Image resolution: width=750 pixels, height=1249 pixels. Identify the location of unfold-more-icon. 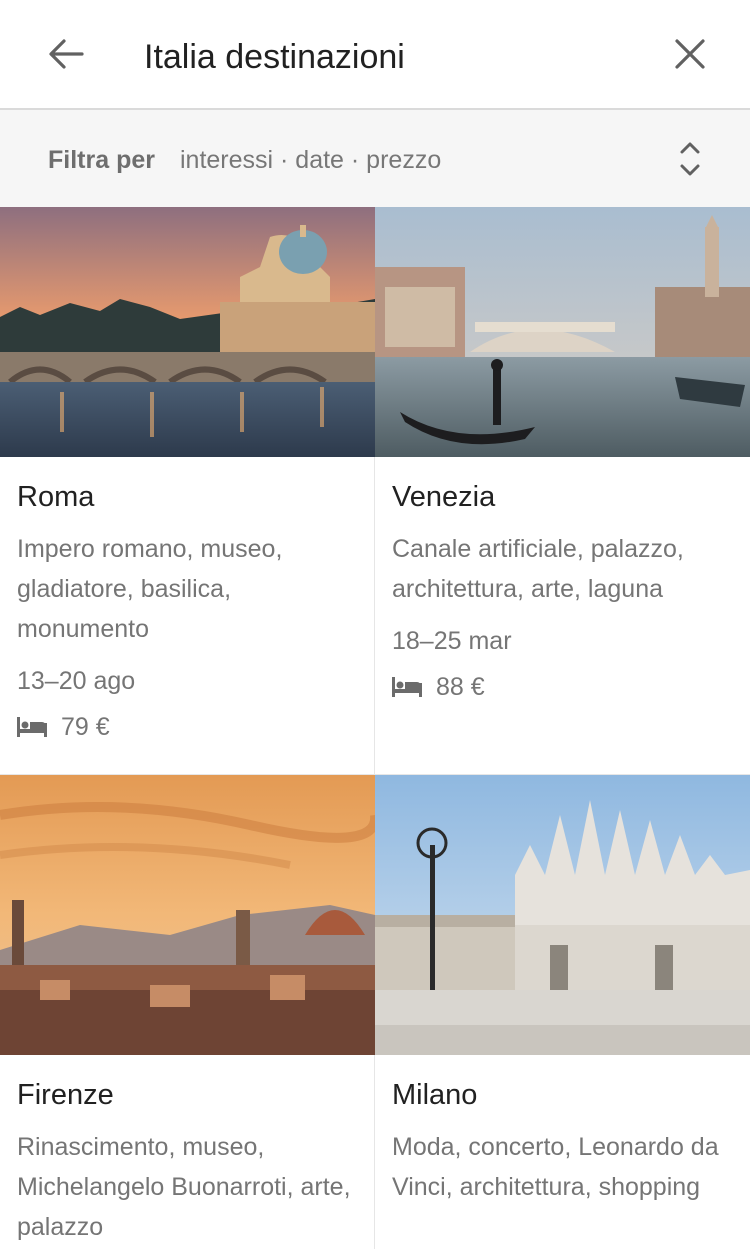
(690, 159).